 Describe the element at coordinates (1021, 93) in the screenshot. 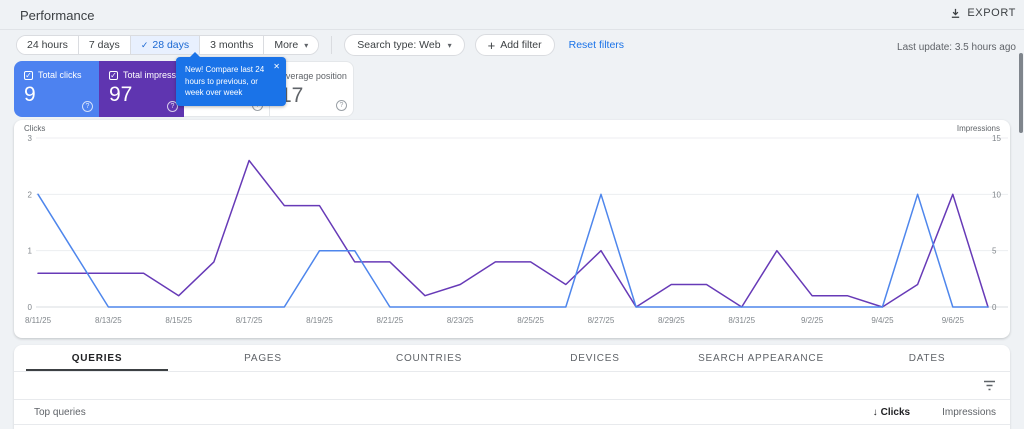

I see `vertical-scrollbar` at that location.